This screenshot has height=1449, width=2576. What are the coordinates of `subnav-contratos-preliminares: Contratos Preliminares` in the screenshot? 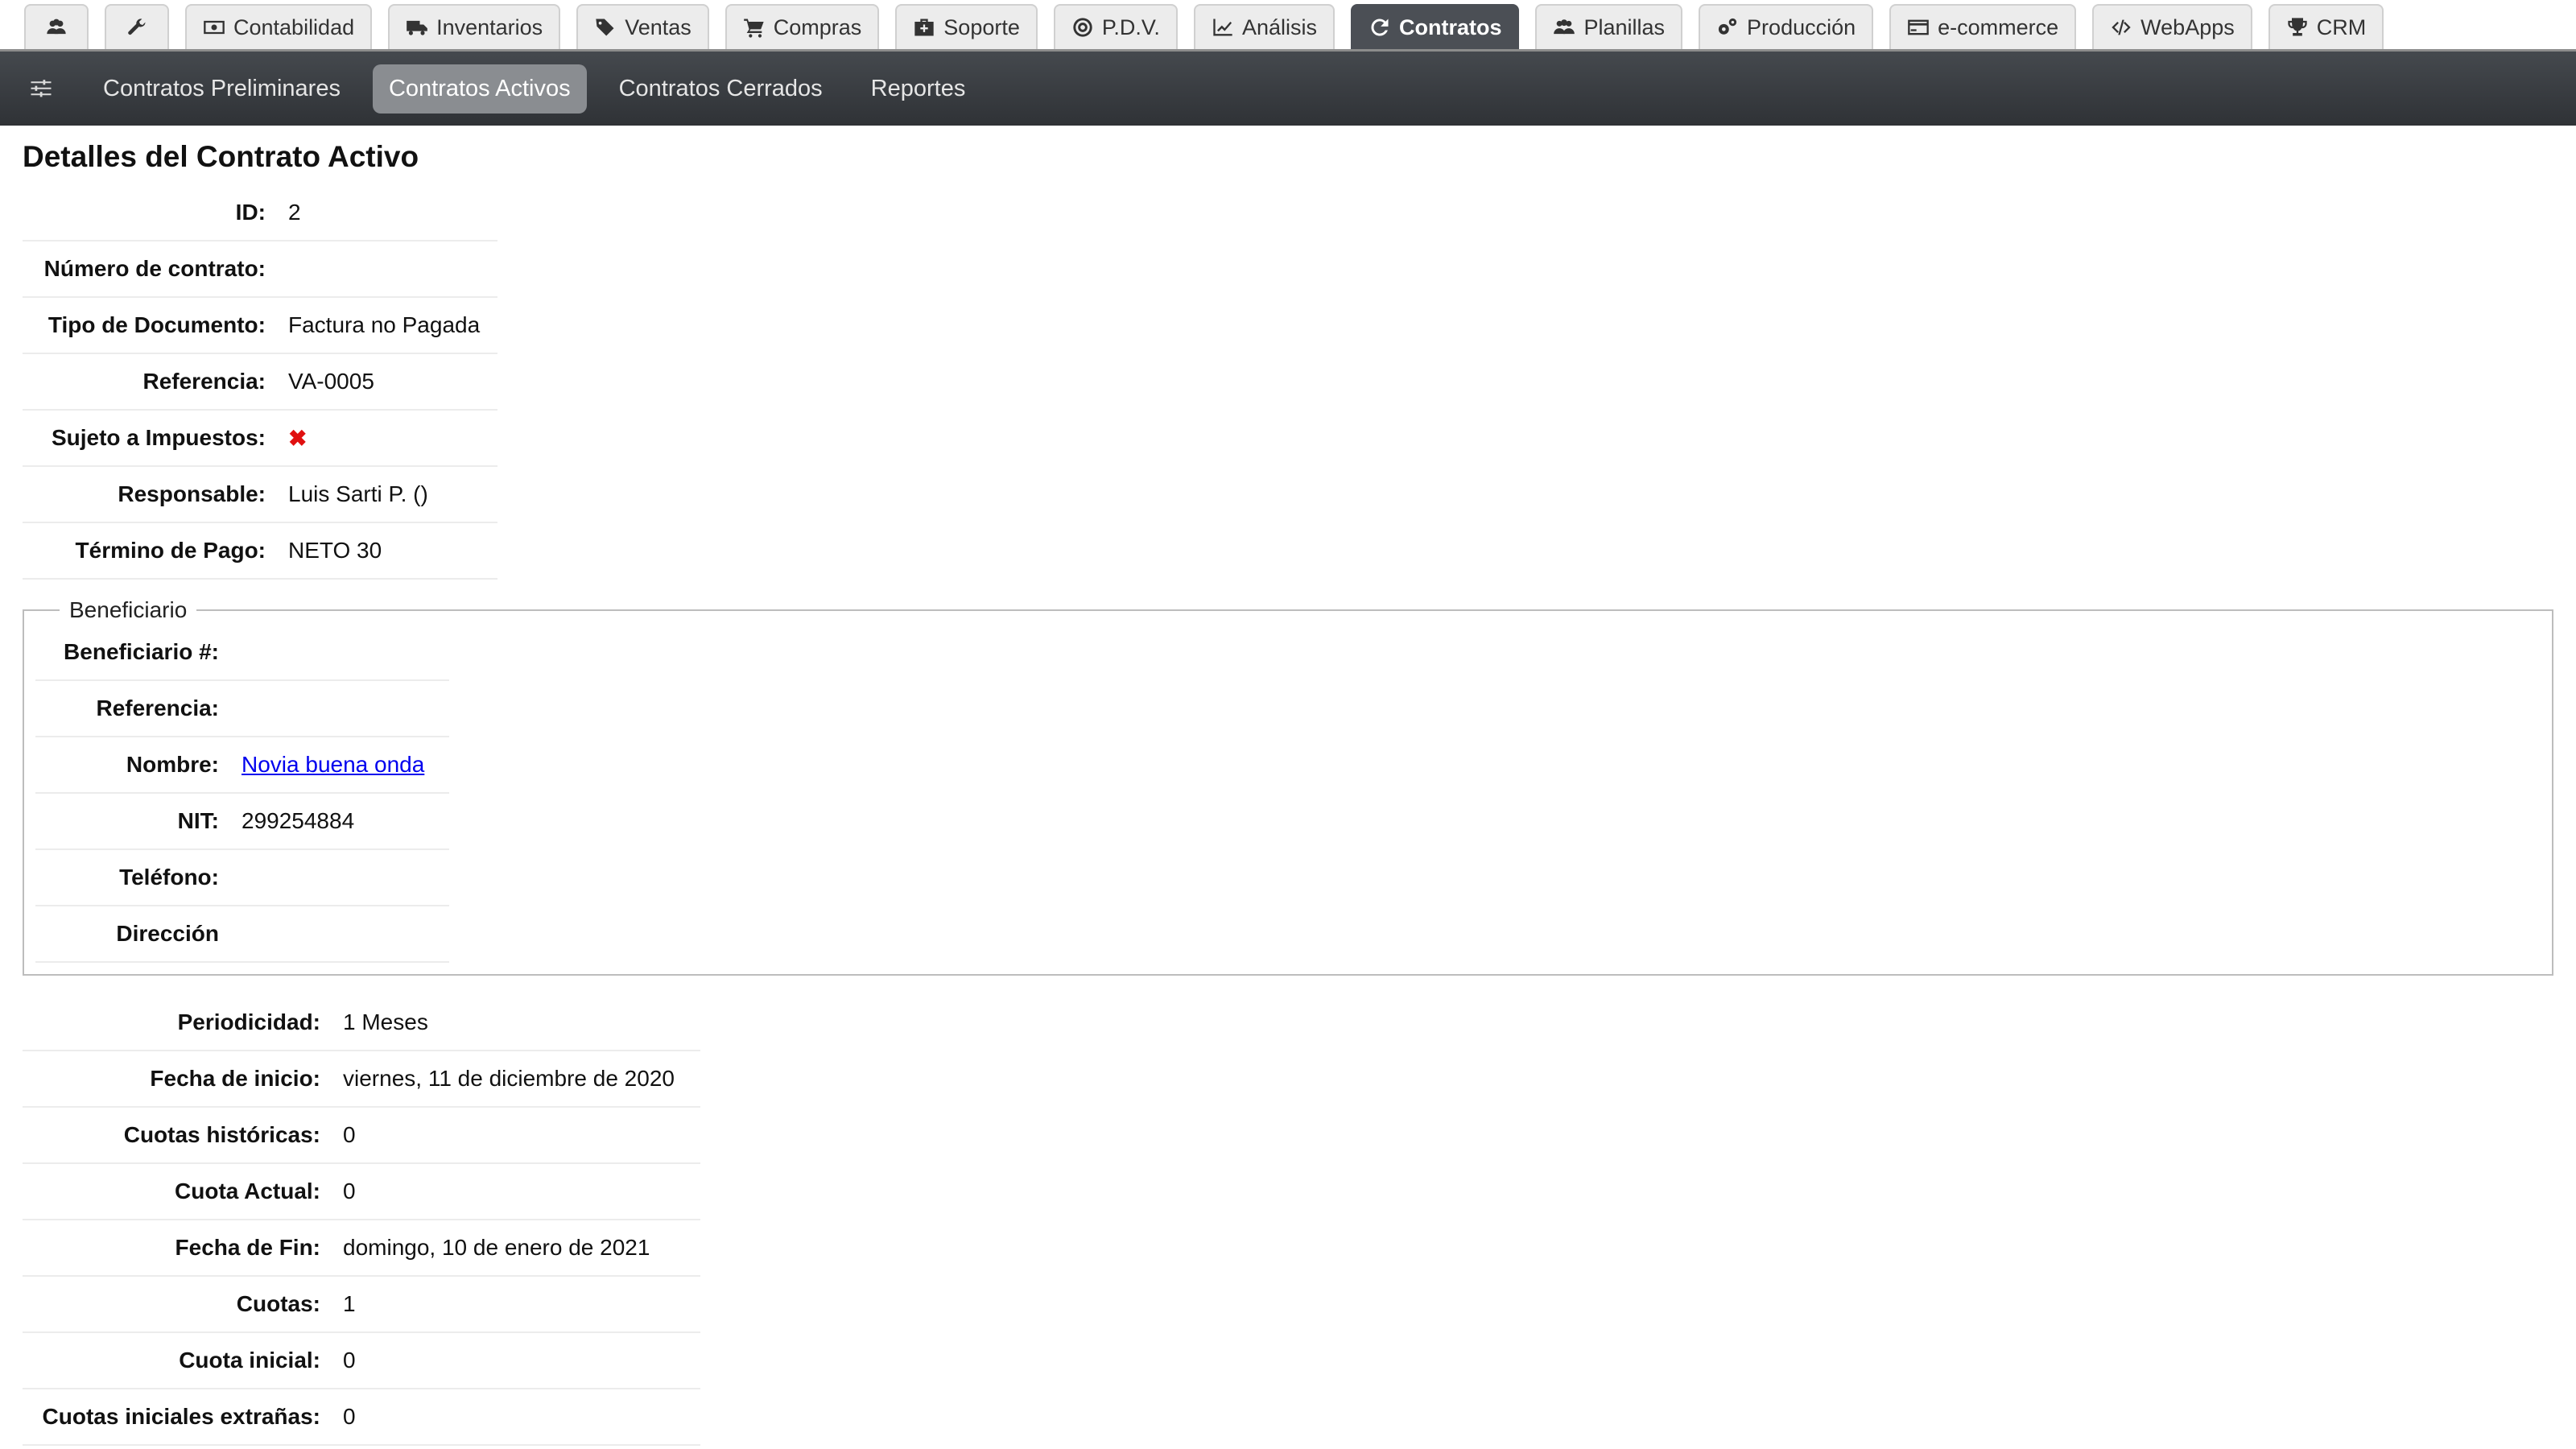 It's located at (222, 89).